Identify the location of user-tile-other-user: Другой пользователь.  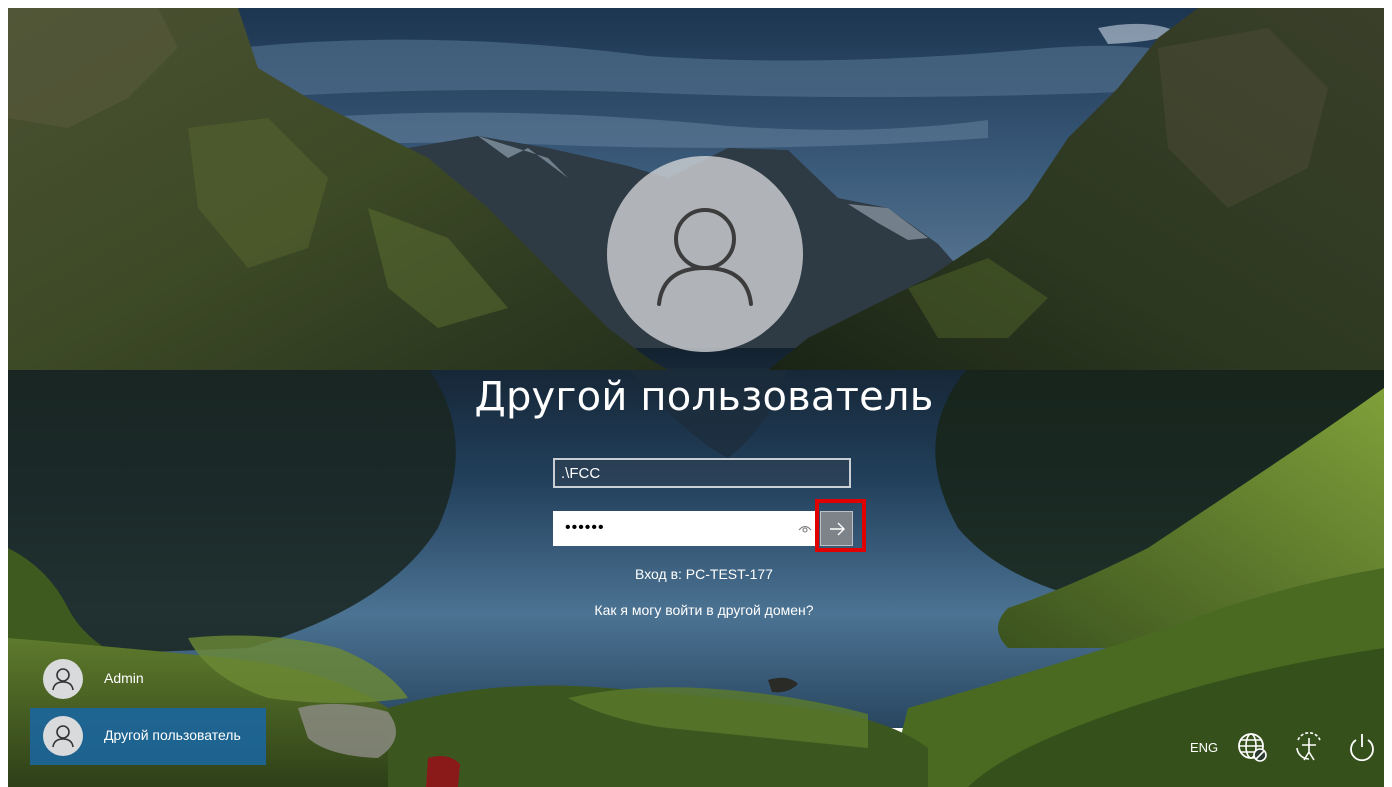
(148, 736).